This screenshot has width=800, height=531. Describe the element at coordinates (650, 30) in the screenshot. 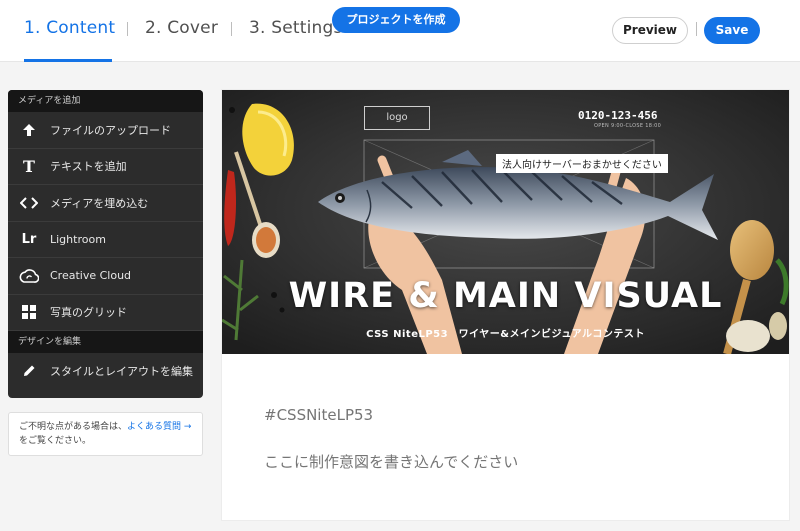

I see `preview-button: Preview` at that location.